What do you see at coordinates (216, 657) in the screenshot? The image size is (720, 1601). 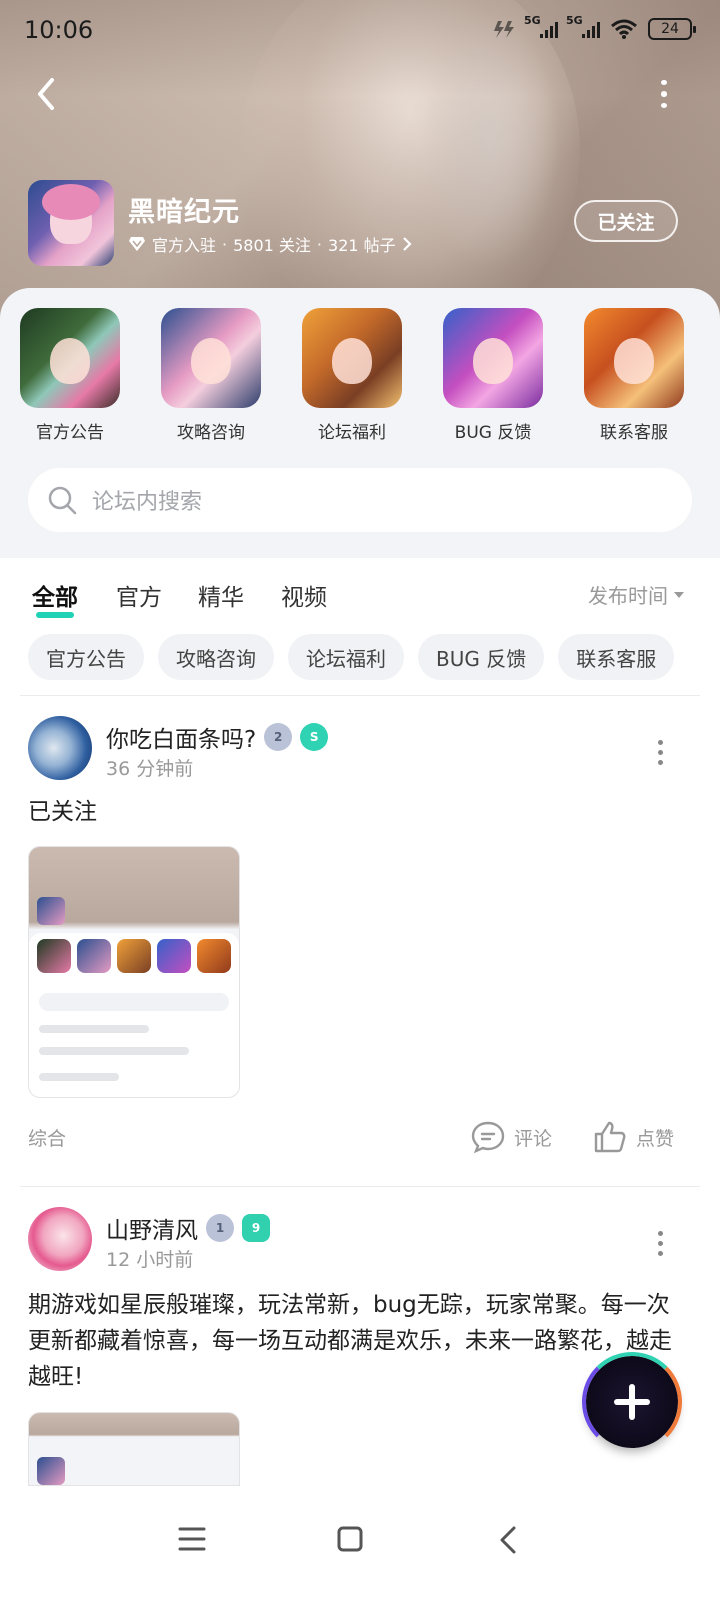 I see `chip-guide: 攻略咨询` at bounding box center [216, 657].